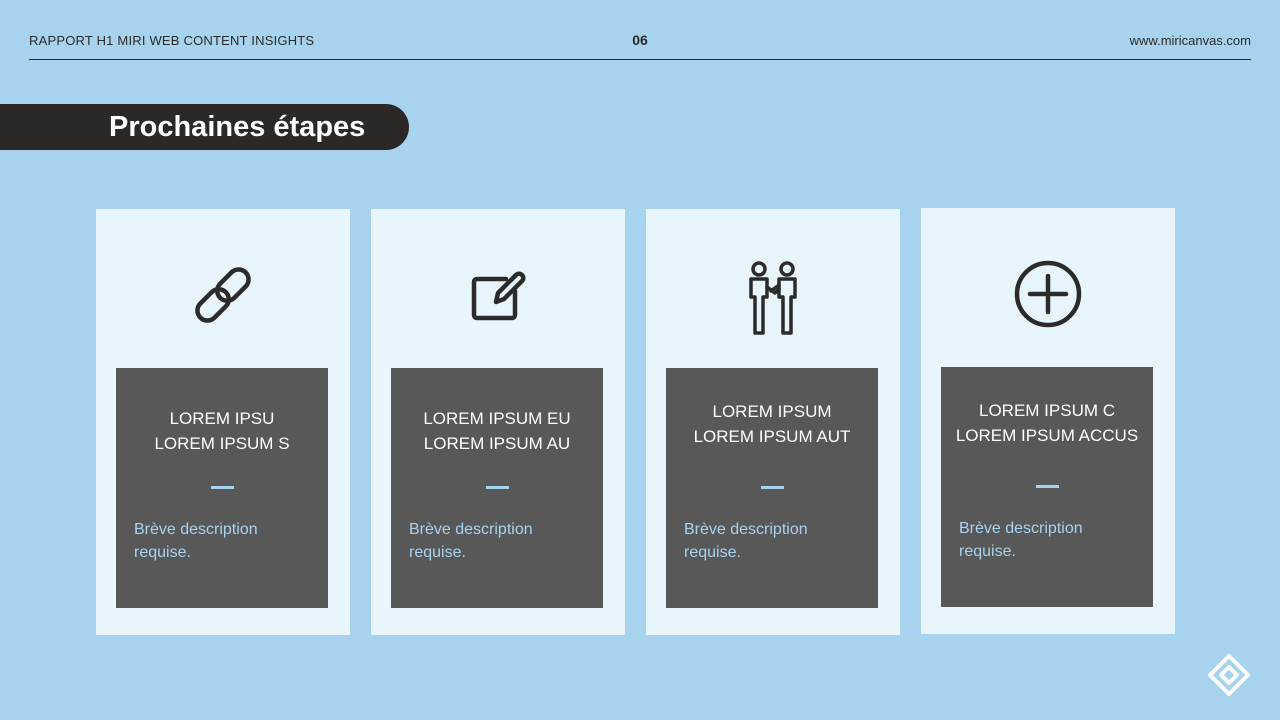 The width and height of the screenshot is (1280, 720). I want to click on page-number: 06, so click(640, 40).